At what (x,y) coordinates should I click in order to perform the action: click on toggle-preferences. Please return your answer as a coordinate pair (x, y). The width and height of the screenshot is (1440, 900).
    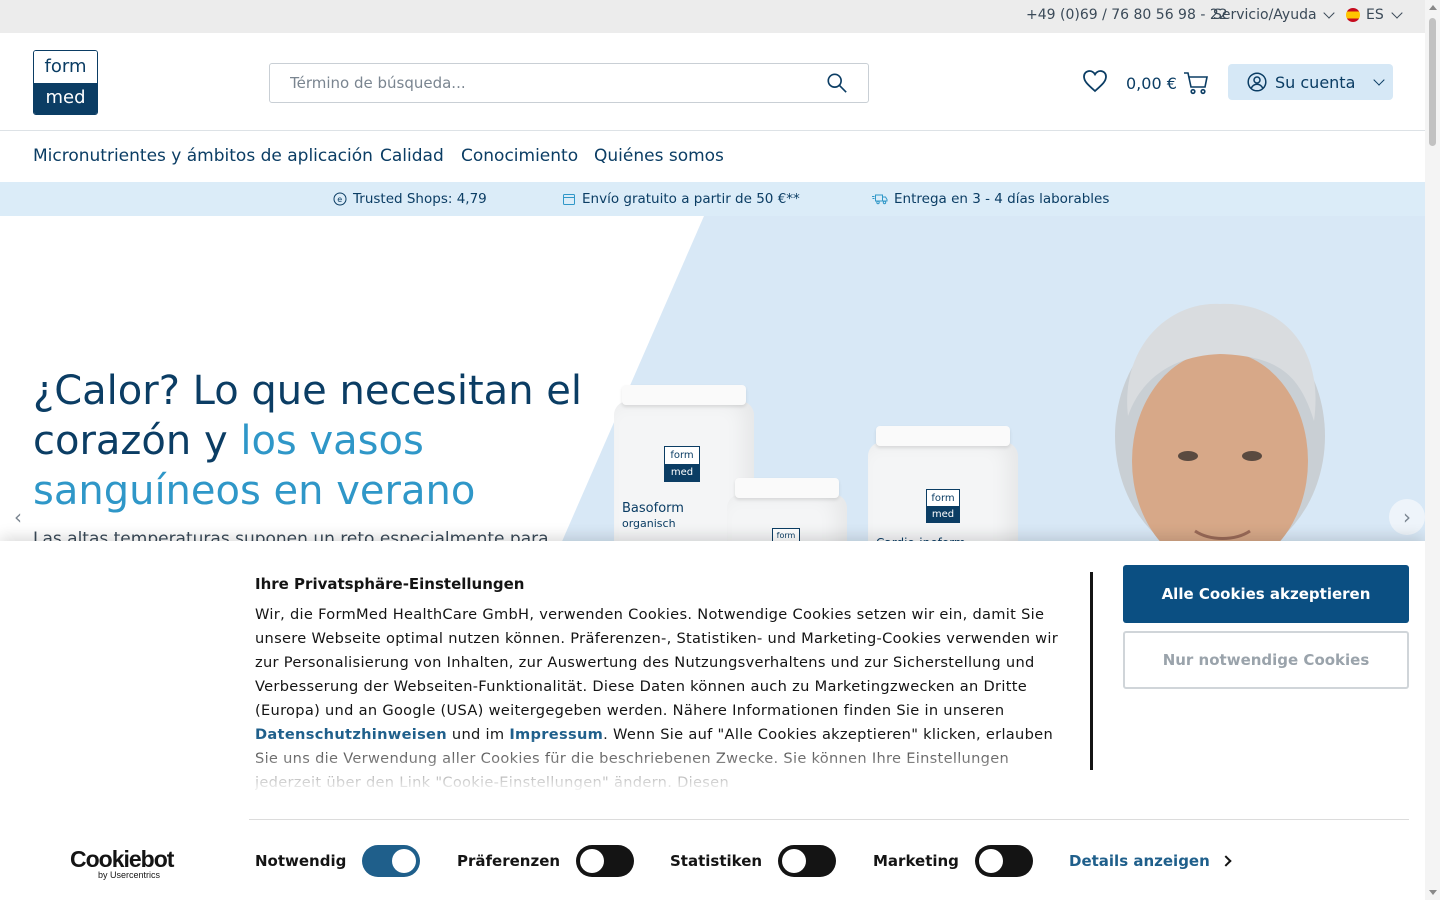
    Looking at the image, I should click on (605, 861).